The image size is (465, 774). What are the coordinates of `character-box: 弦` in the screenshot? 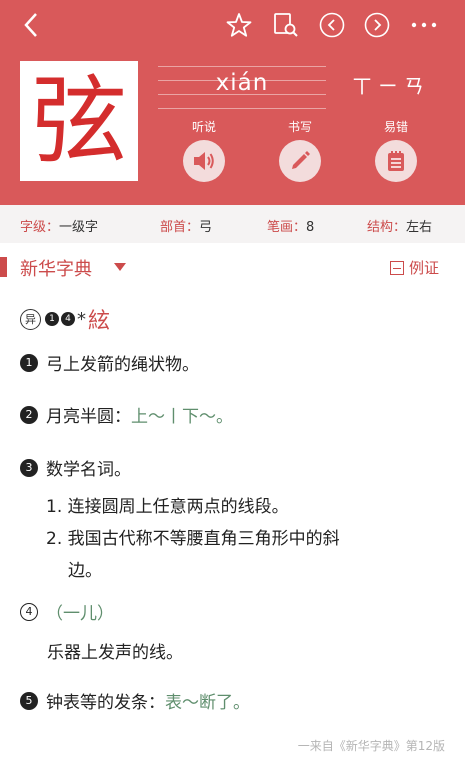 It's located at (79, 121).